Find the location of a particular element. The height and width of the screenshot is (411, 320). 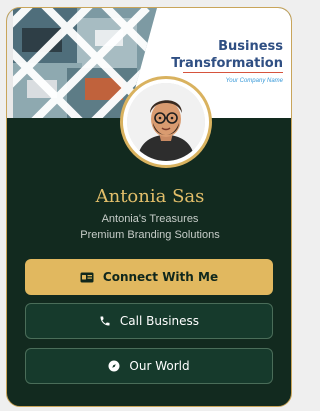

call-business-button: Call Business is located at coordinates (149, 321).